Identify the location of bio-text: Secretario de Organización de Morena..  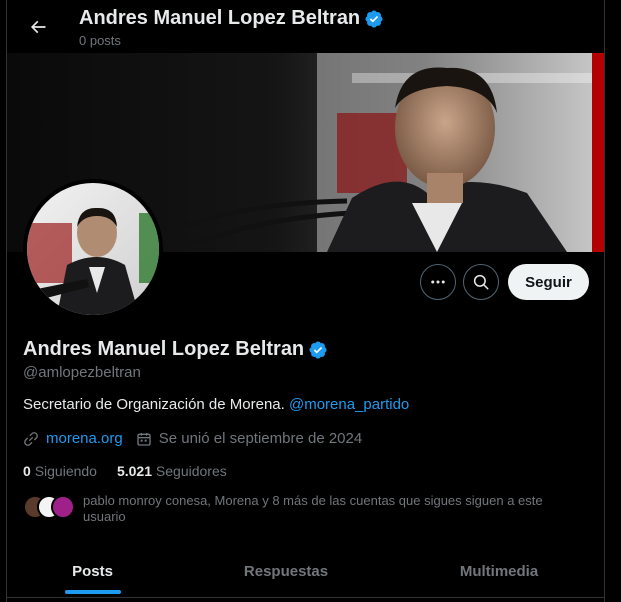
(156, 404).